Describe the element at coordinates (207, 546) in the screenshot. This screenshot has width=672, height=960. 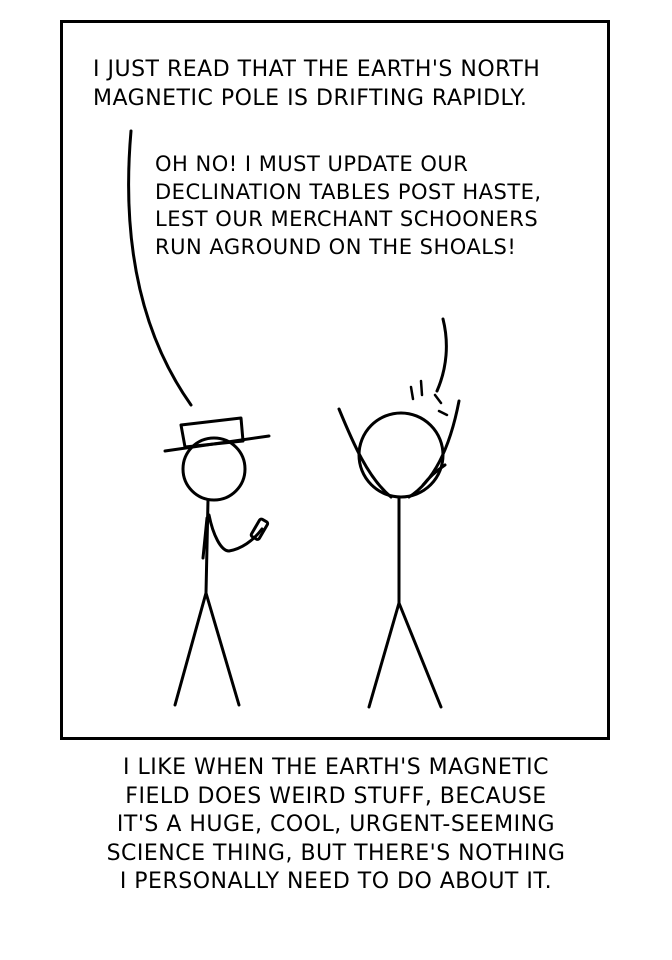
I see `hat-guy-body` at that location.